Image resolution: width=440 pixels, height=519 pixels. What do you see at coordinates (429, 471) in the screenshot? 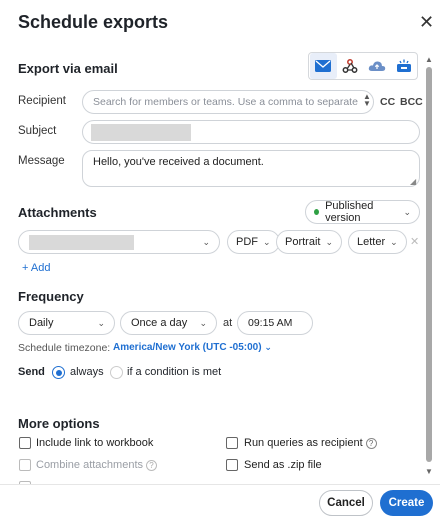
I see `scroll-down-icon: ▼` at bounding box center [429, 471].